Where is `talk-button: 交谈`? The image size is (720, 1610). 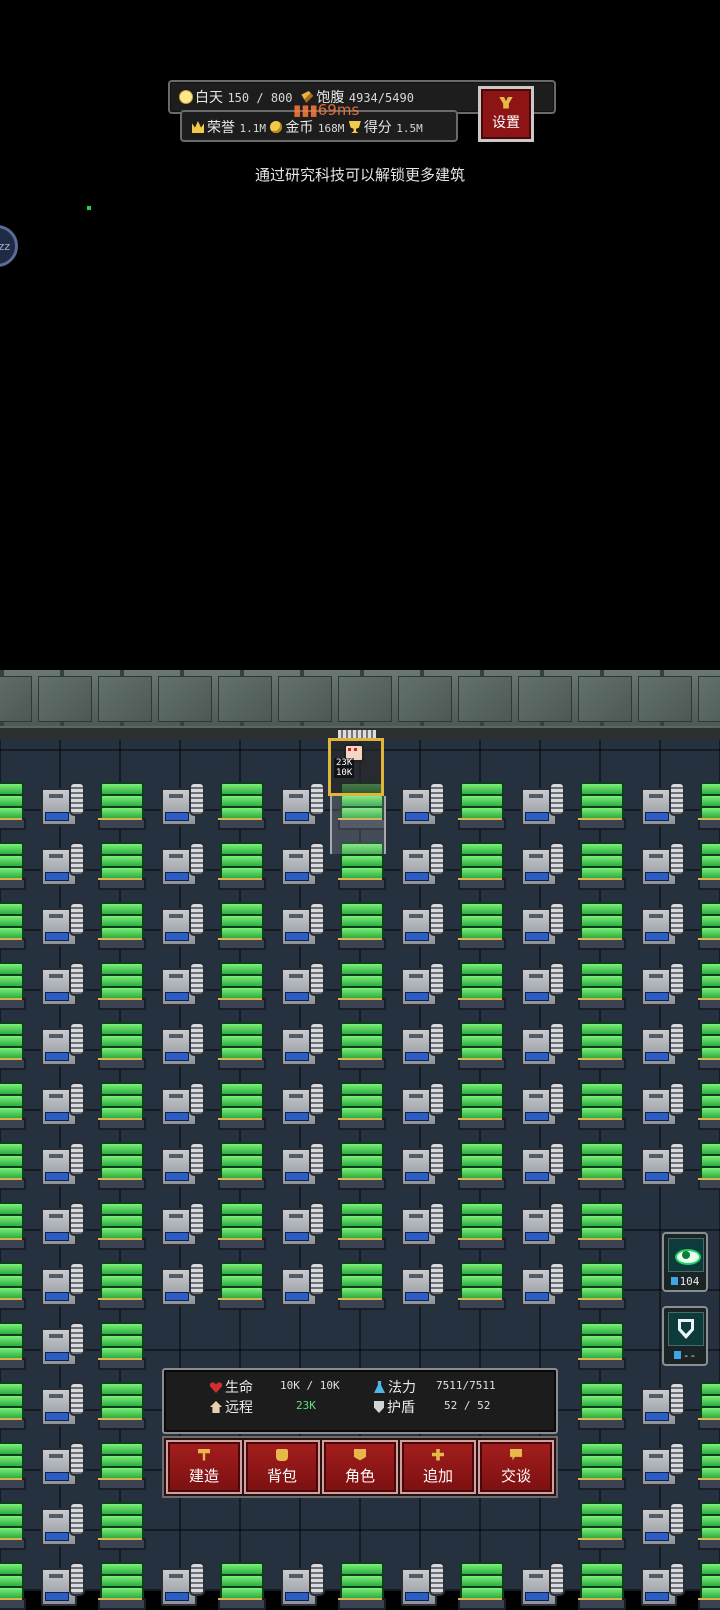 talk-button: 交谈 is located at coordinates (516, 1467).